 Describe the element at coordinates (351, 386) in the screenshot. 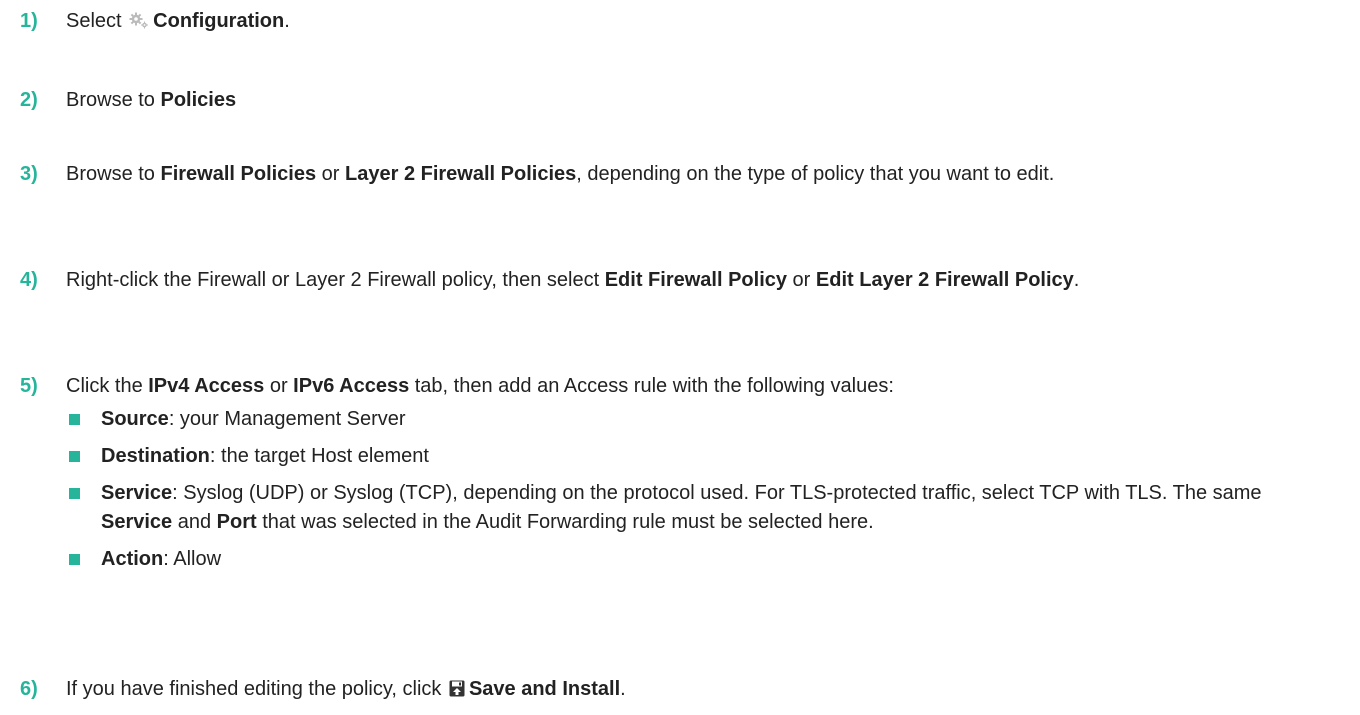

I see `bold-term: IPv6 Access` at that location.